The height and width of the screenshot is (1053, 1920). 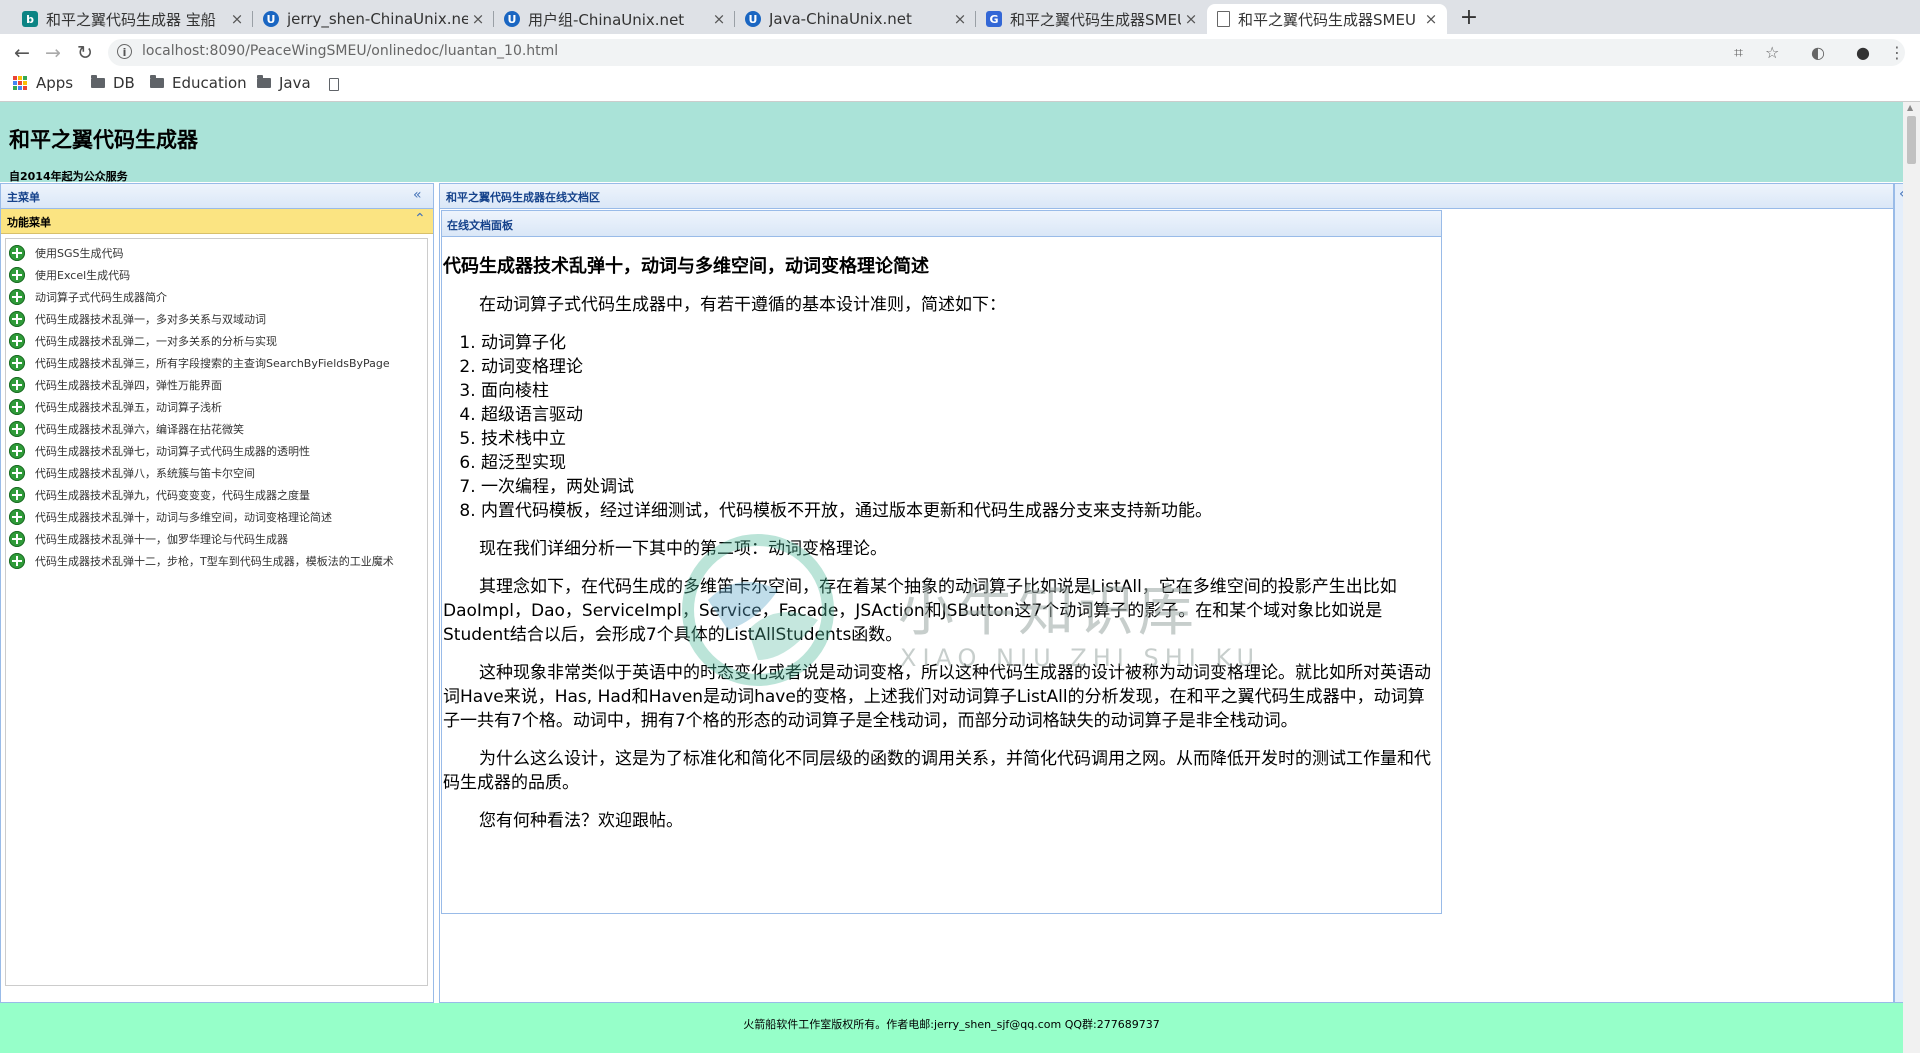 What do you see at coordinates (742, 305) in the screenshot?
I see `article-intro: 在动词算子式代码生成器中，有若干遵循的基本设计准则，简述如下：` at bounding box center [742, 305].